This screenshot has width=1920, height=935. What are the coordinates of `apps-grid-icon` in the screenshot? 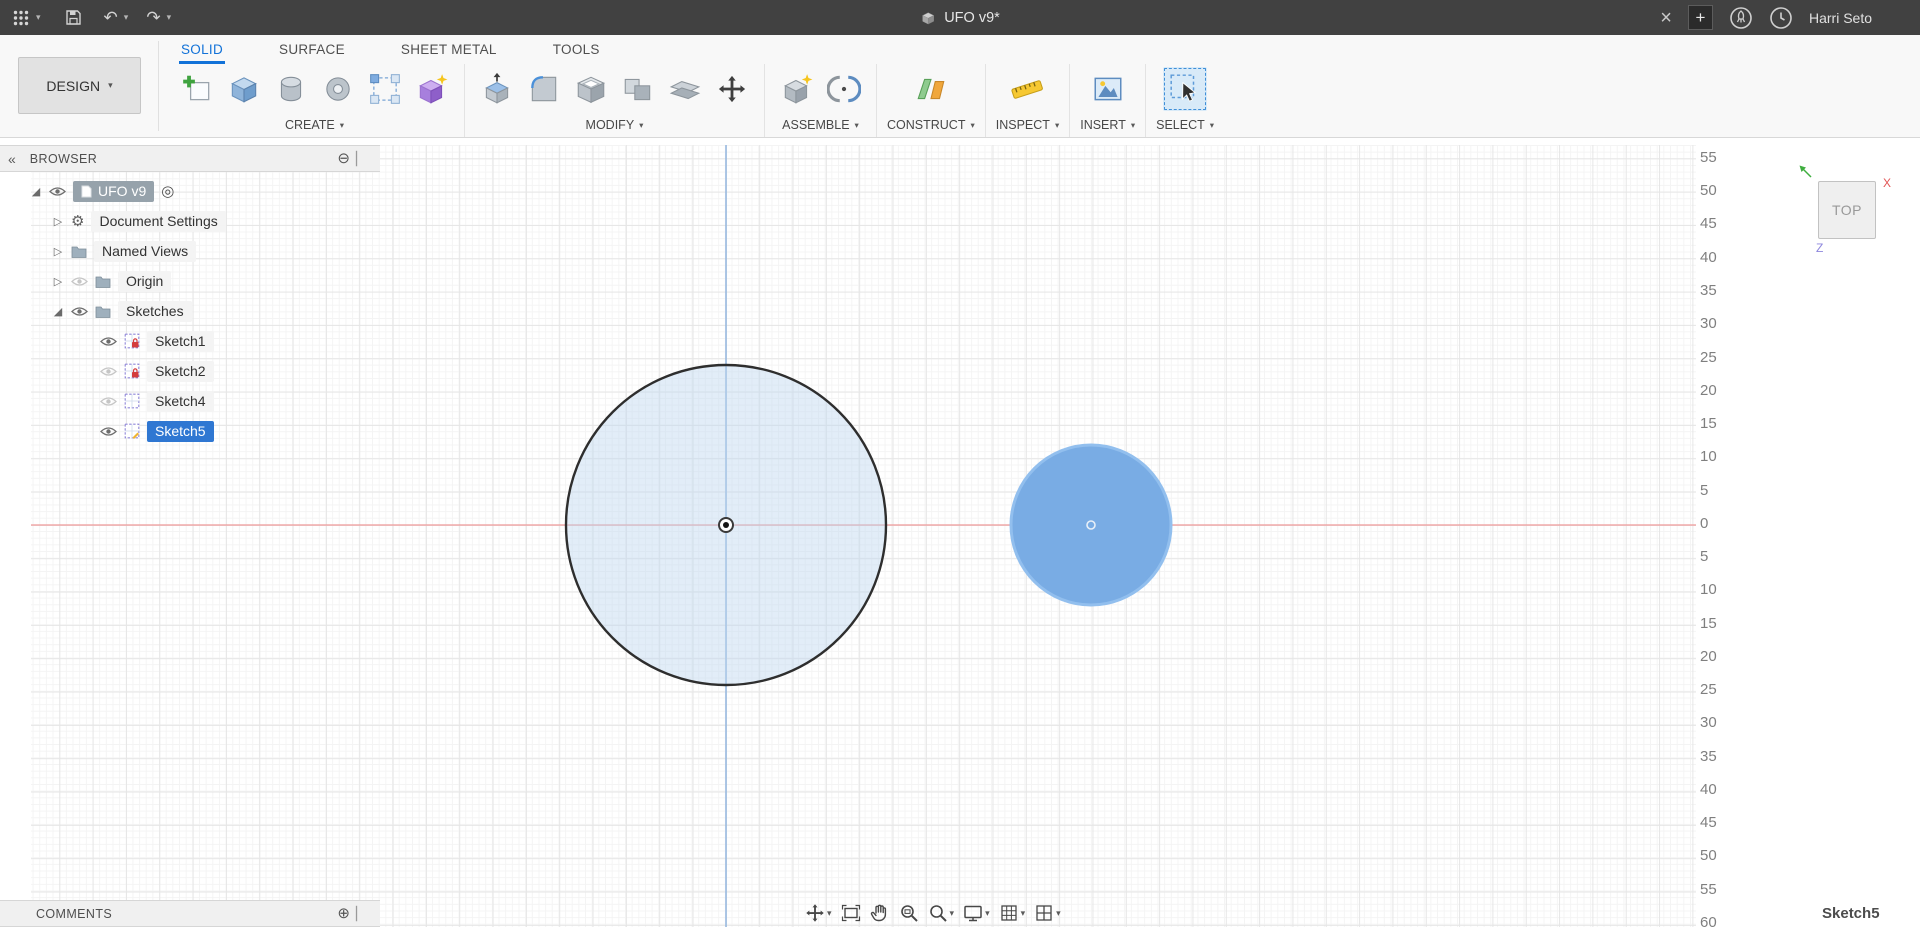 It's located at (21, 18).